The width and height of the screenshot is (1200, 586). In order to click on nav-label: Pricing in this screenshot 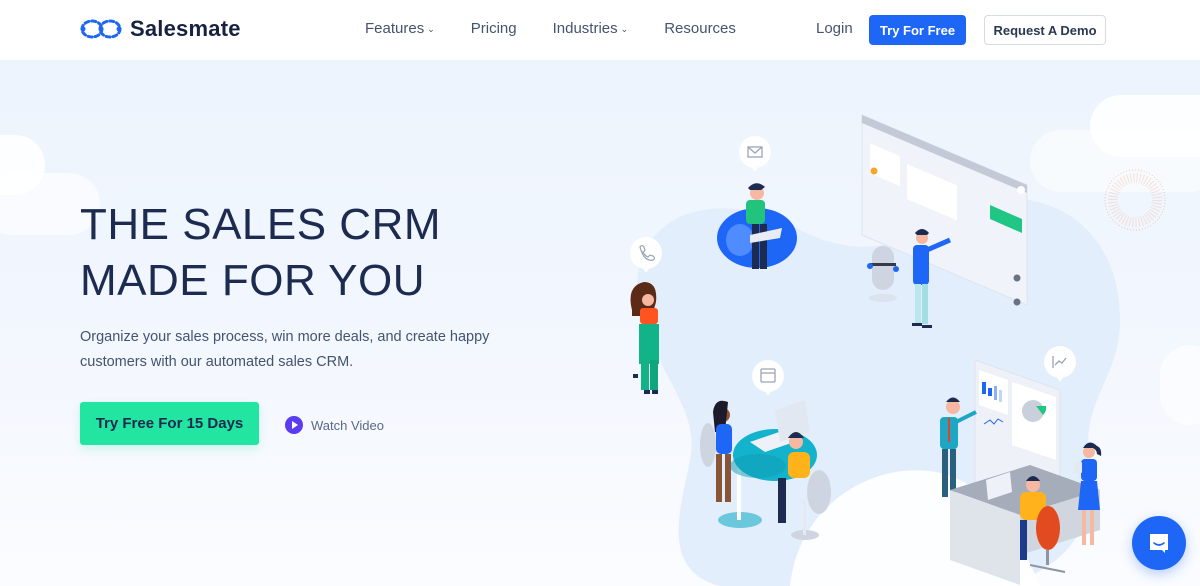, I will do `click(493, 28)`.